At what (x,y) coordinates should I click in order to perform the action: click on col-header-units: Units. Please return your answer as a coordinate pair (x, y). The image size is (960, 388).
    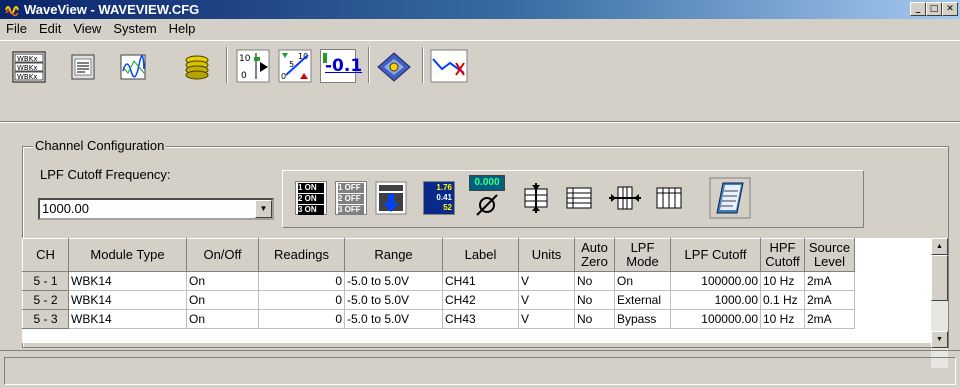
    Looking at the image, I should click on (546, 255).